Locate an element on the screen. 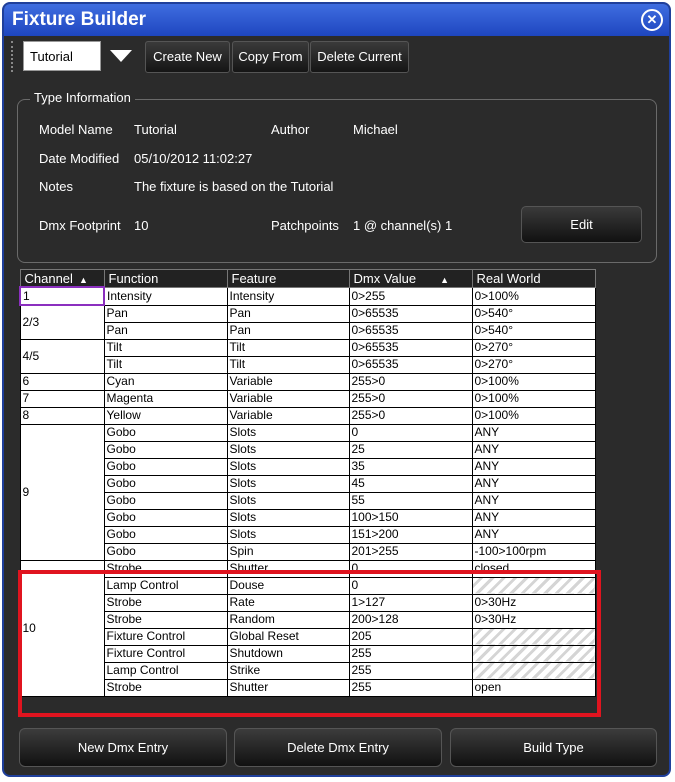  delete-dmx-entry-button: Delete Dmx Entry is located at coordinates (338, 747).